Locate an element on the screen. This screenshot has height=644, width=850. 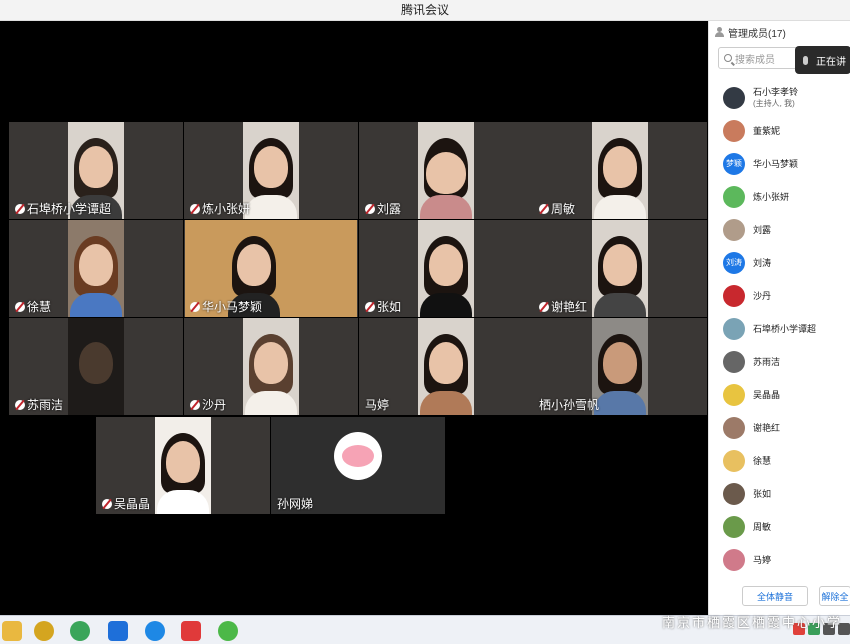
wechat-icon is located at coordinates (228, 631).